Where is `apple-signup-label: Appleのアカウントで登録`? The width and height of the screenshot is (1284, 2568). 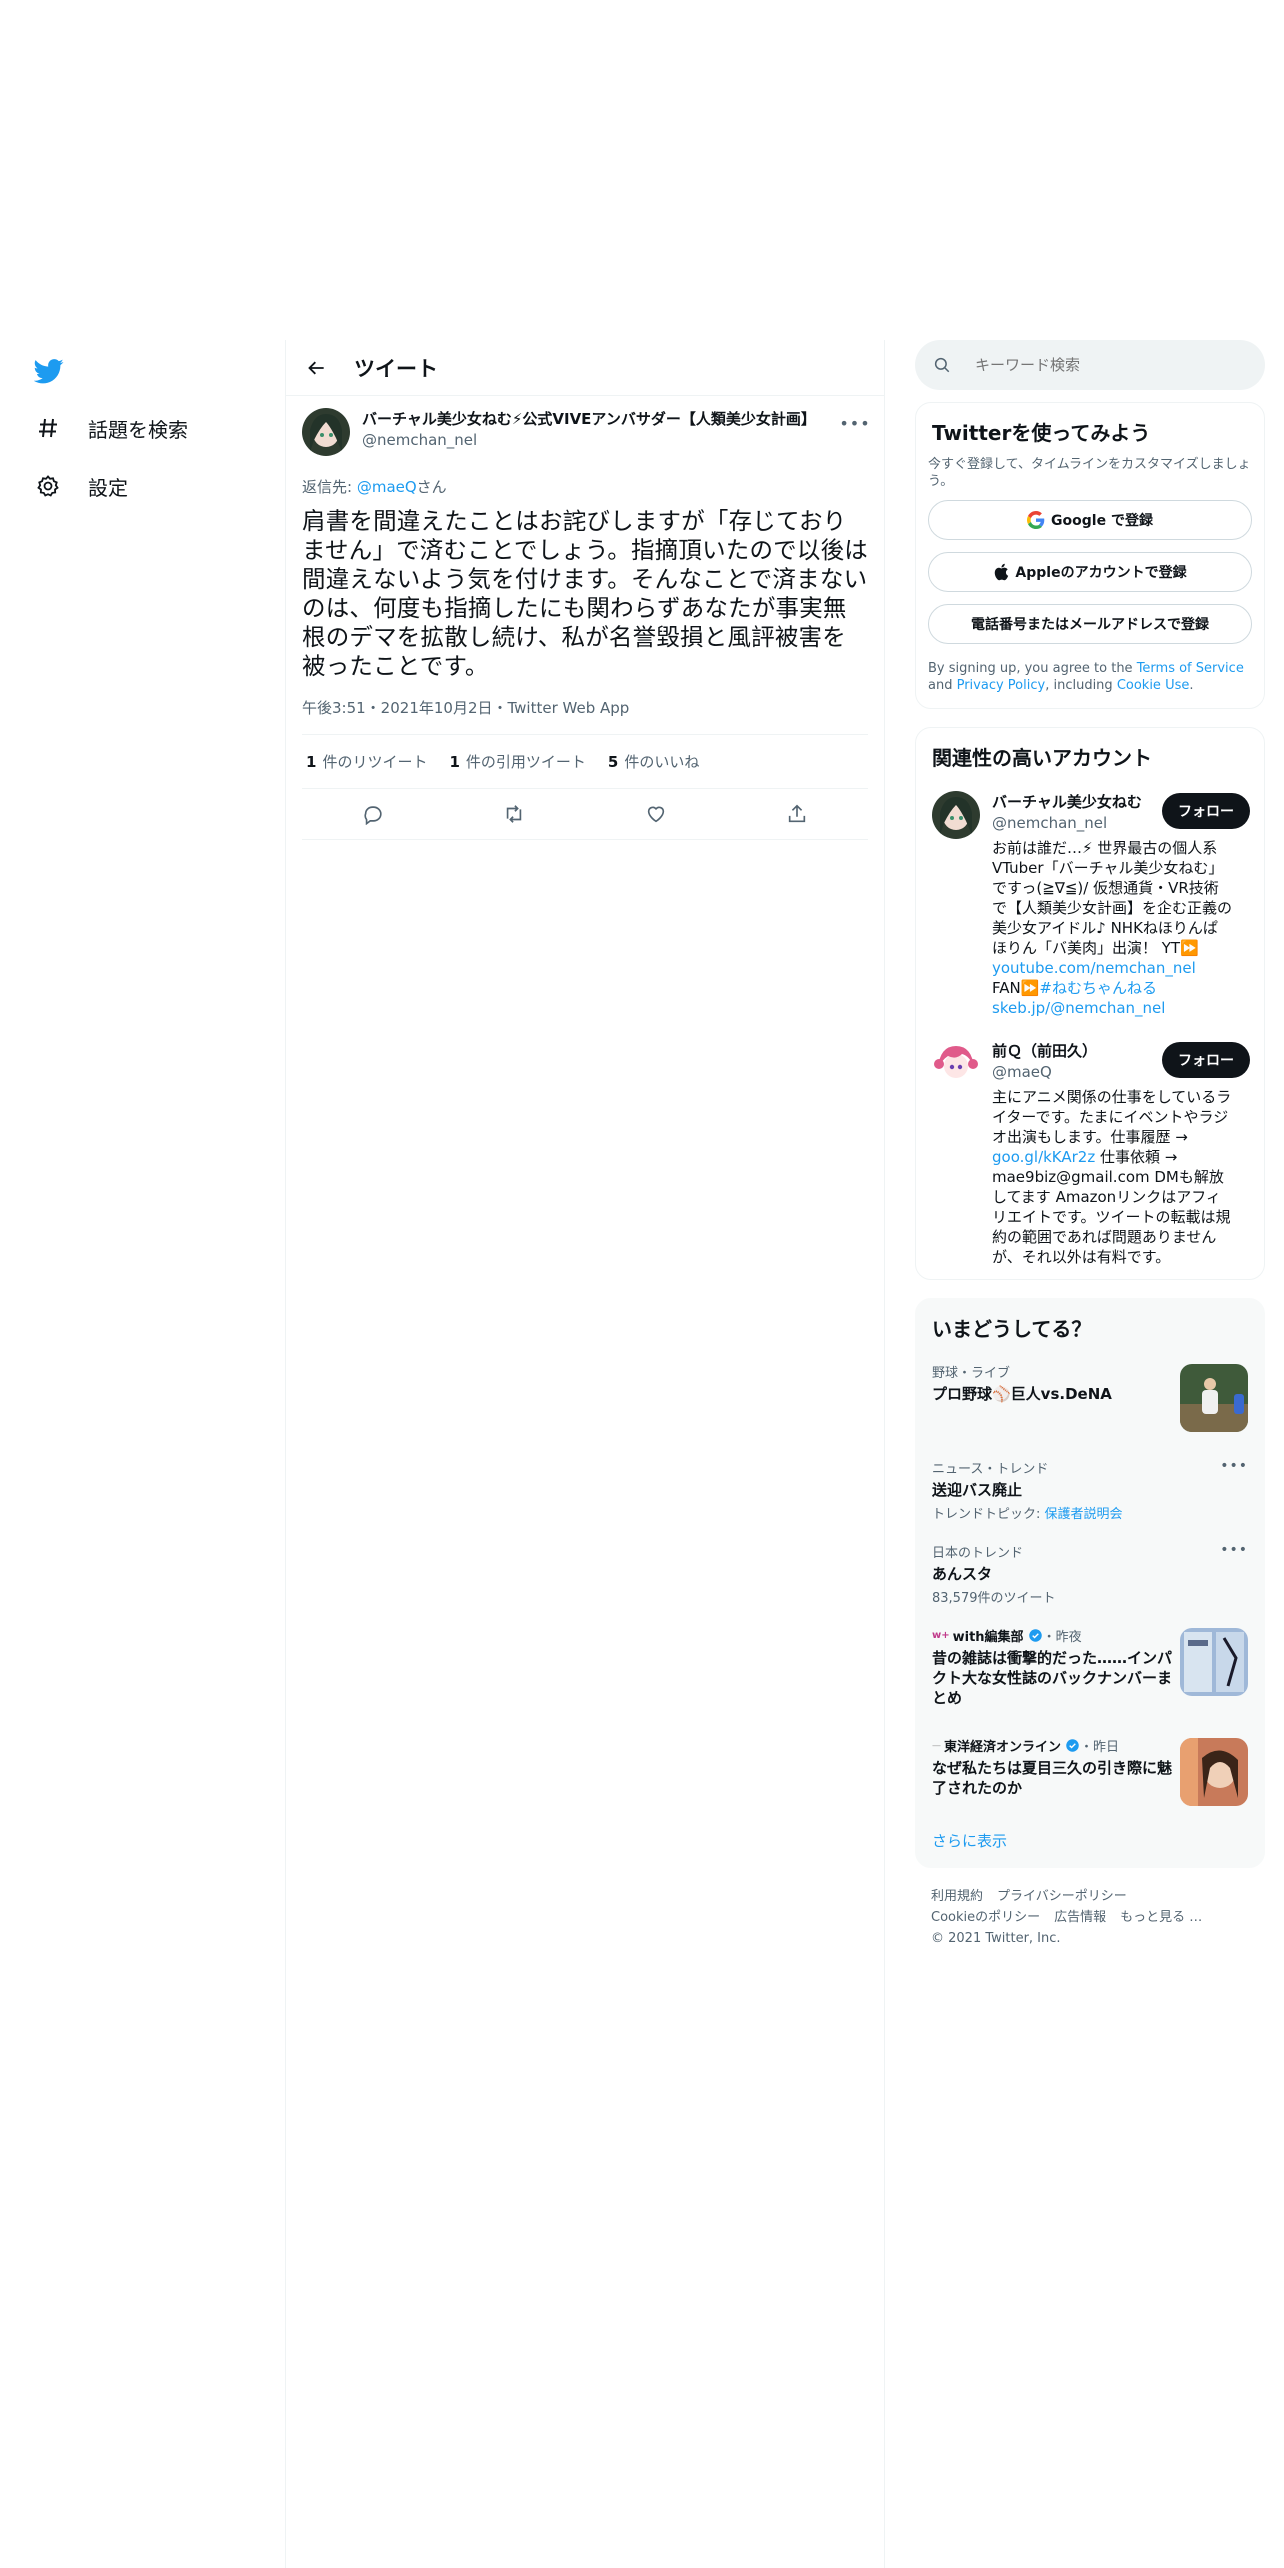
apple-signup-label: Appleのアカウントで登録 is located at coordinates (1101, 573).